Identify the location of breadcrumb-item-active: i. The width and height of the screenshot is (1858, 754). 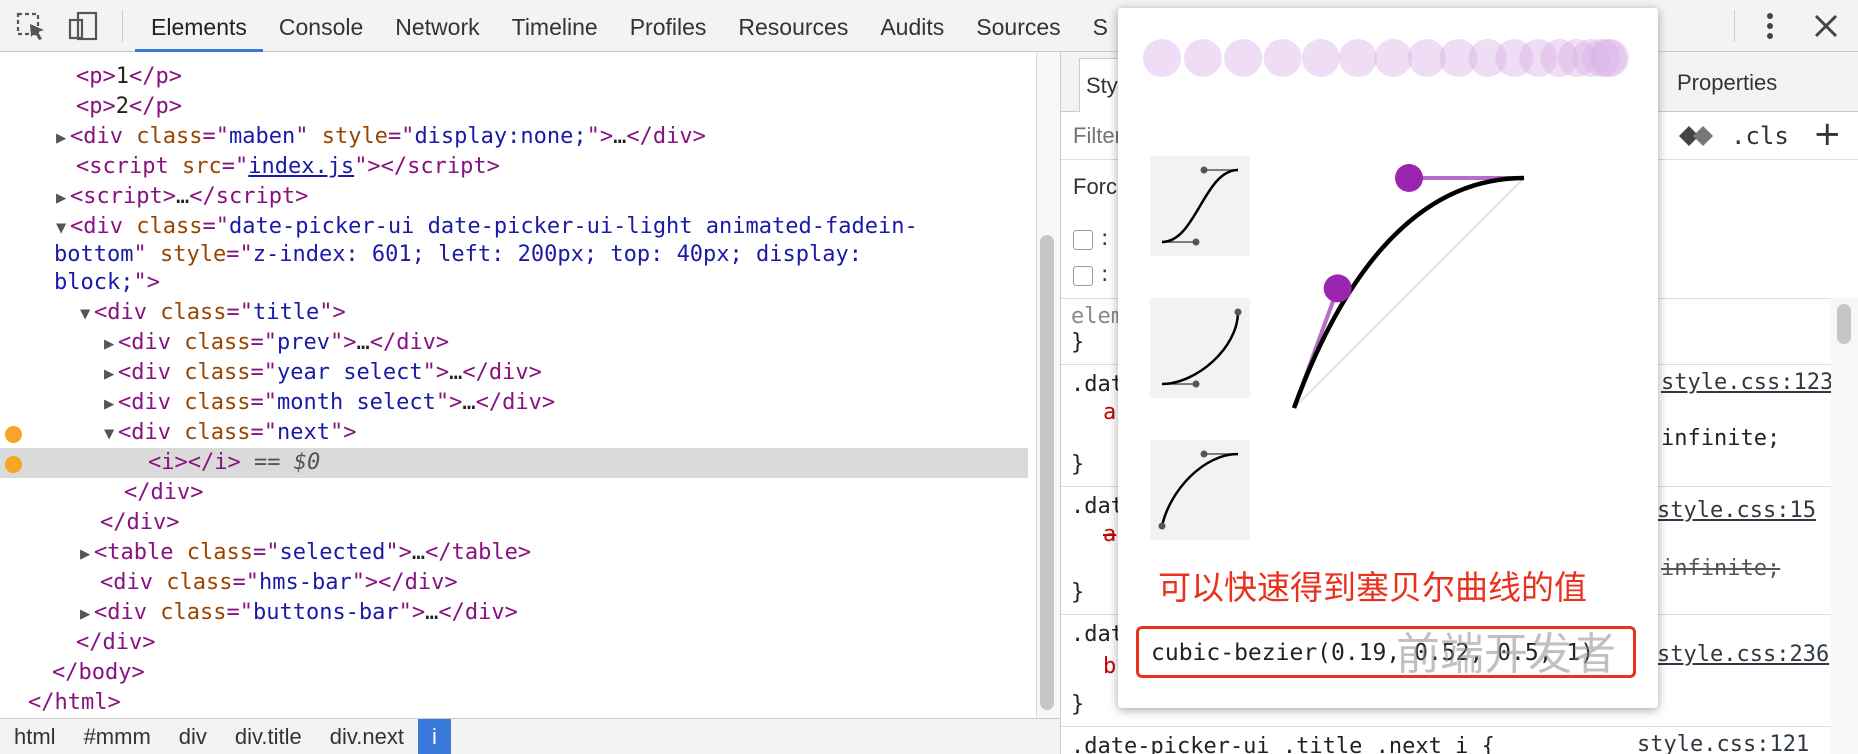
(434, 736).